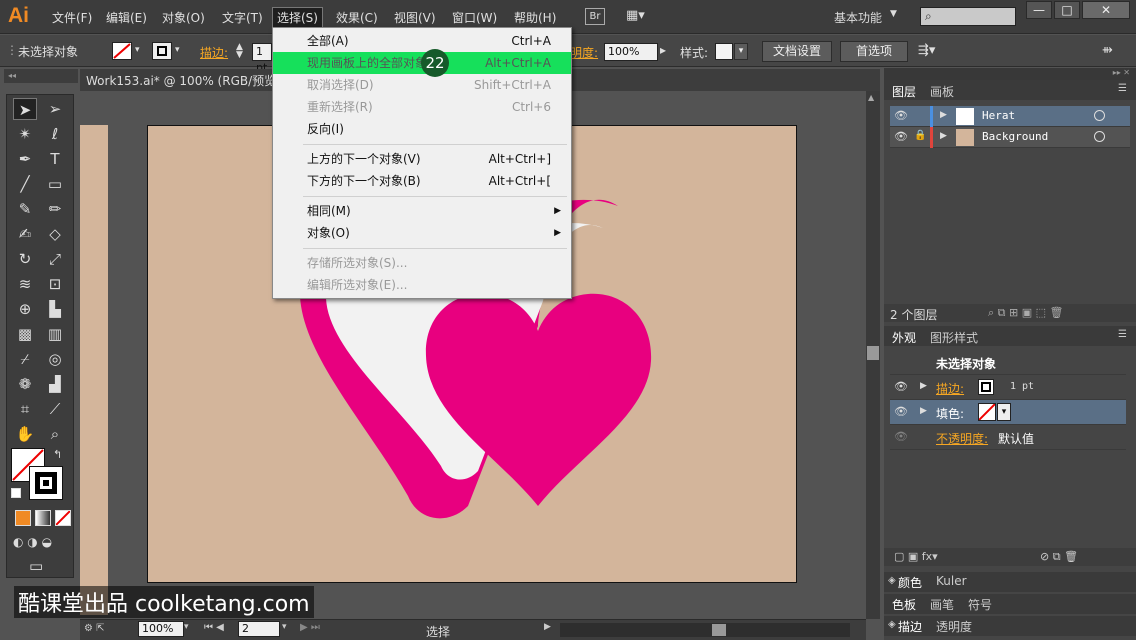 This screenshot has height=640, width=1136. I want to click on menu-effect: 效果(C), so click(357, 17).